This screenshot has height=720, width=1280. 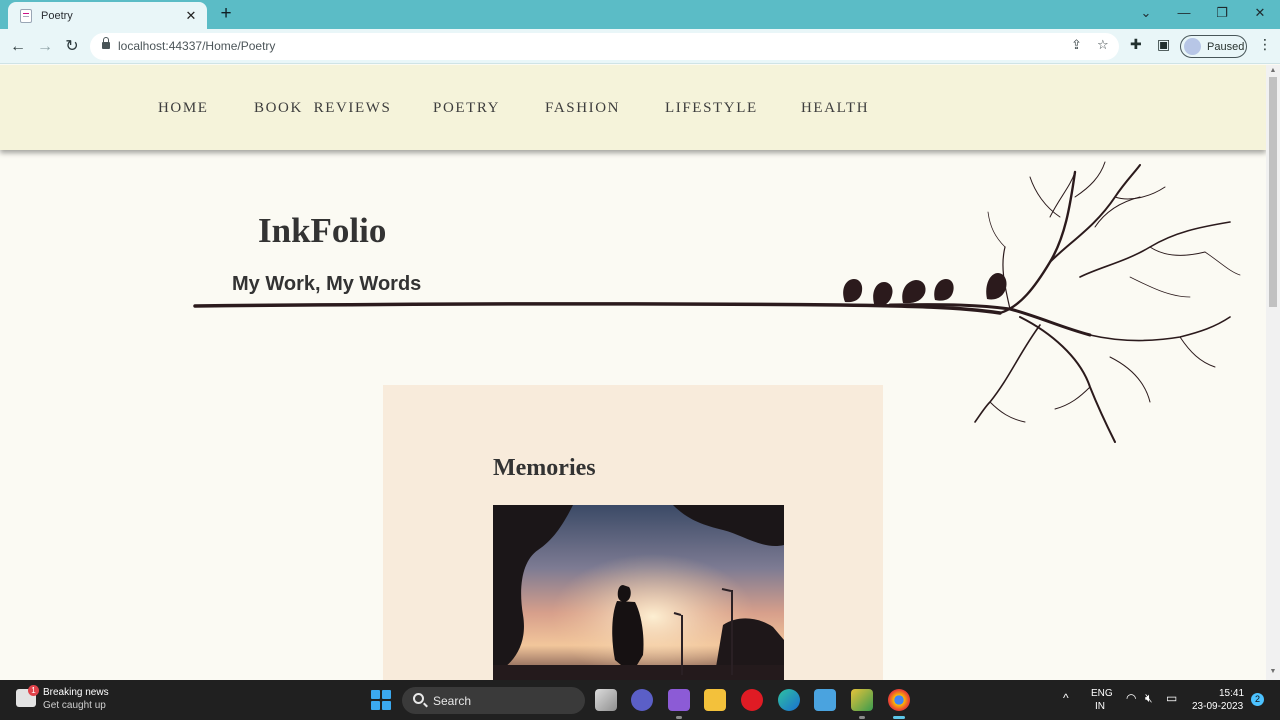 I want to click on minimize-button: —, so click(x=1184, y=14).